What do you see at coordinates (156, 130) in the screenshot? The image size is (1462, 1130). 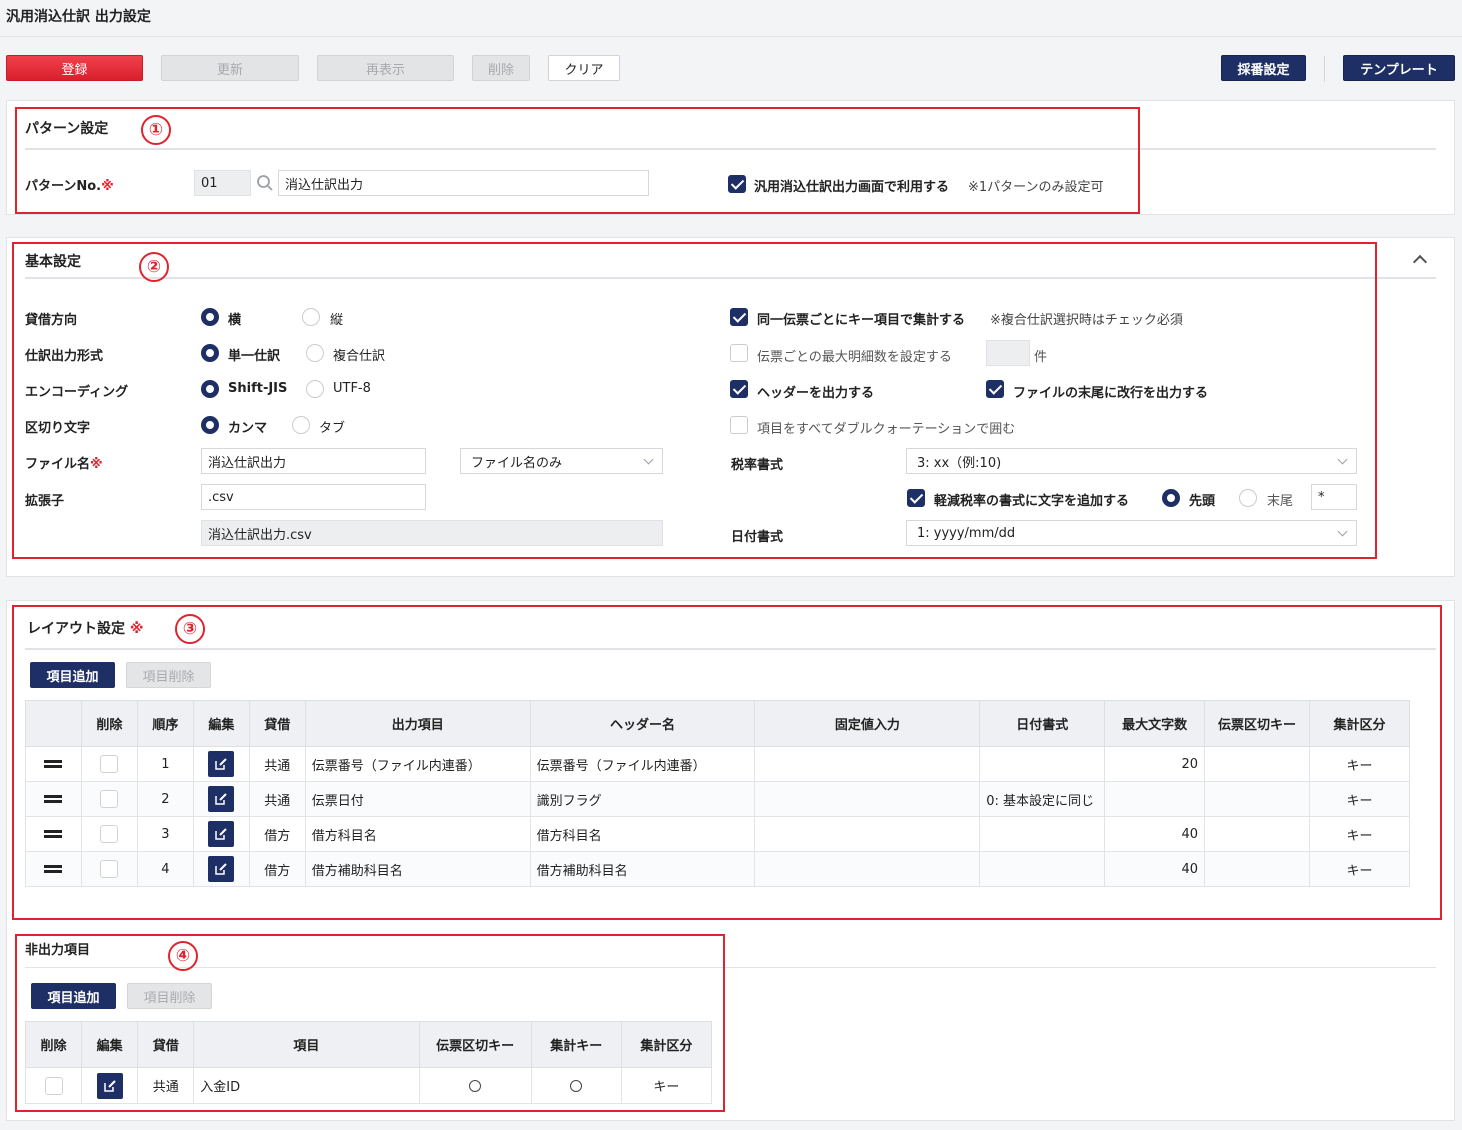 I see `annotation-number-1: ①` at bounding box center [156, 130].